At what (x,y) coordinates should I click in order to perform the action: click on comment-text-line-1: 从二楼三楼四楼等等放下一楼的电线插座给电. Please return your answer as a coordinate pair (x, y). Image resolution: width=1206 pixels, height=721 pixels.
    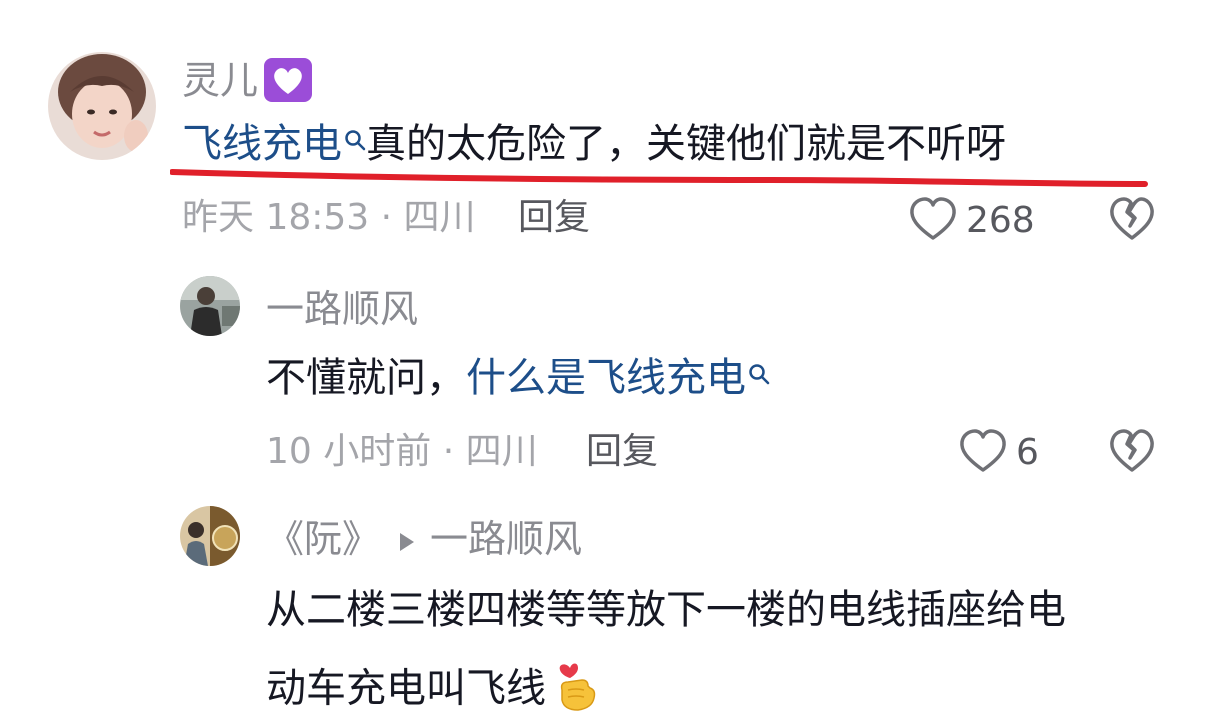
    Looking at the image, I should click on (666, 610).